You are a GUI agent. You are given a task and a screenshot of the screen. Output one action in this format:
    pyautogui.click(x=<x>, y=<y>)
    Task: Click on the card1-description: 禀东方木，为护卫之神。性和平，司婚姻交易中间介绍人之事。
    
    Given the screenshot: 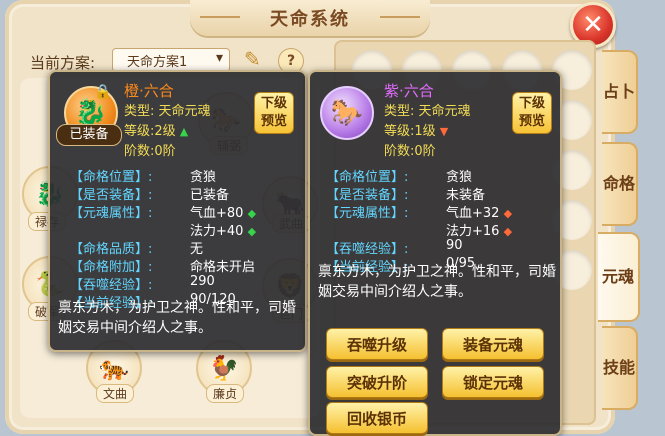 What is the action you would take?
    pyautogui.click(x=177, y=318)
    